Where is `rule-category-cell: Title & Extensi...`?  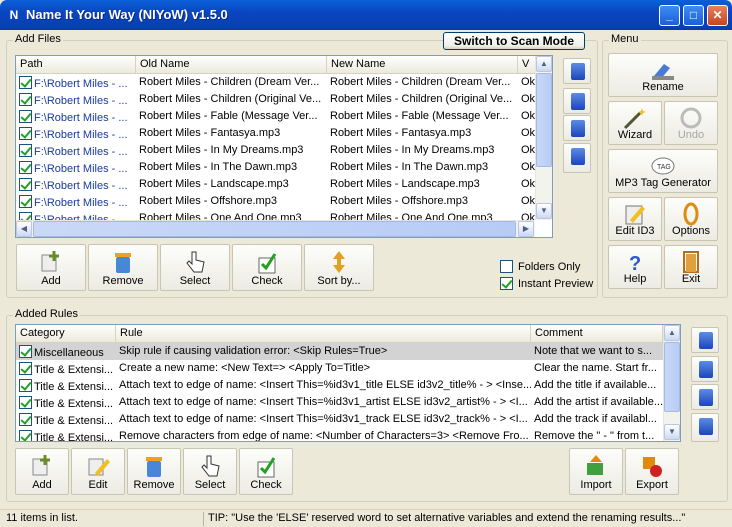
rule-category-cell: Title & Extensi... is located at coordinates (66, 419).